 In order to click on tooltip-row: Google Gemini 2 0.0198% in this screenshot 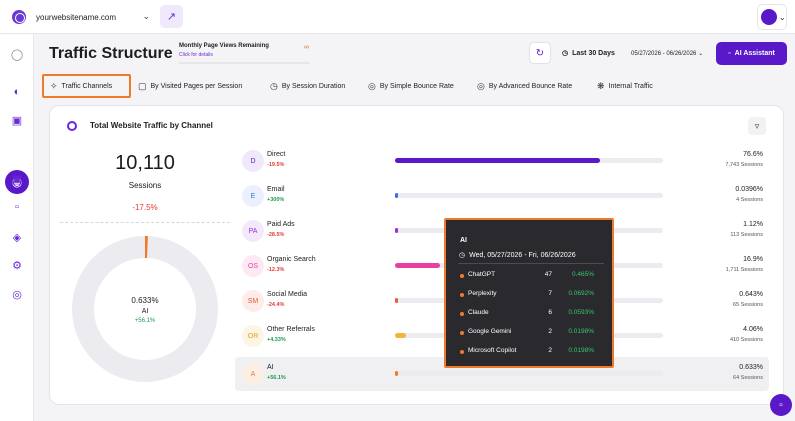, I will do `click(531, 333)`.